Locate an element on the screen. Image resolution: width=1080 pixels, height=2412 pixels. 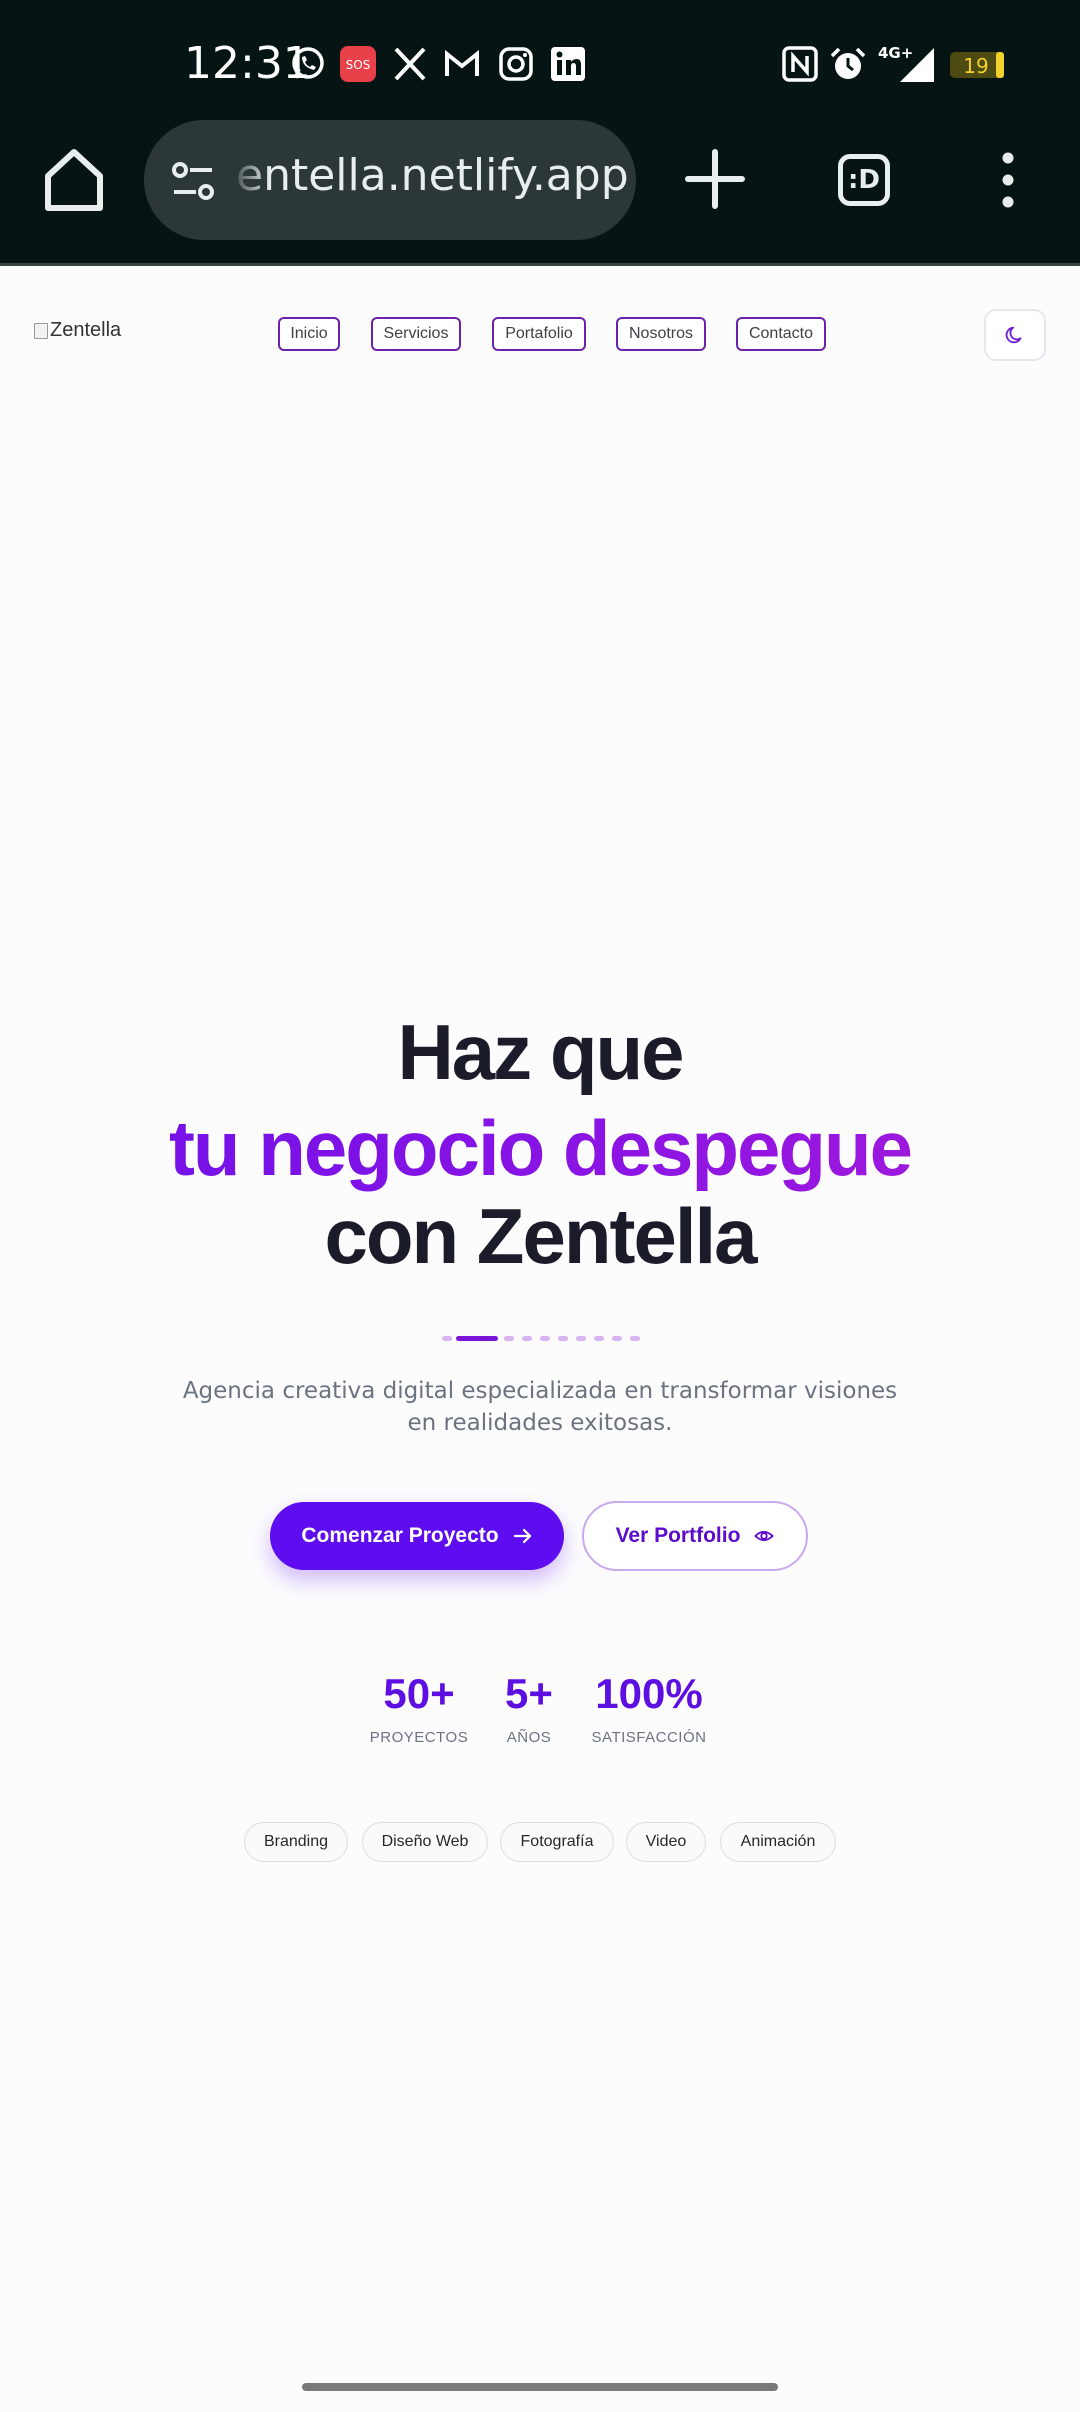
stat-label: AÑOS is located at coordinates (529, 1737).